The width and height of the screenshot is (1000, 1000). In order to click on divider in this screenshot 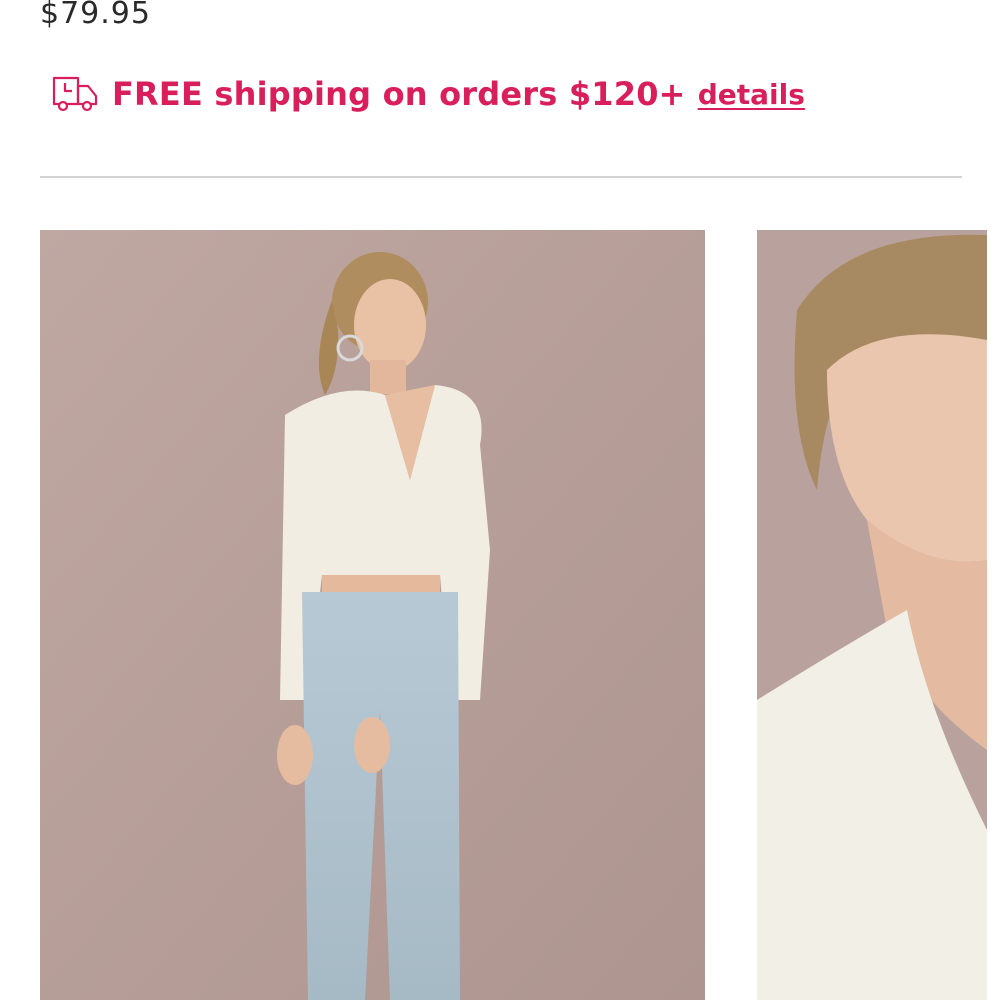, I will do `click(501, 177)`.